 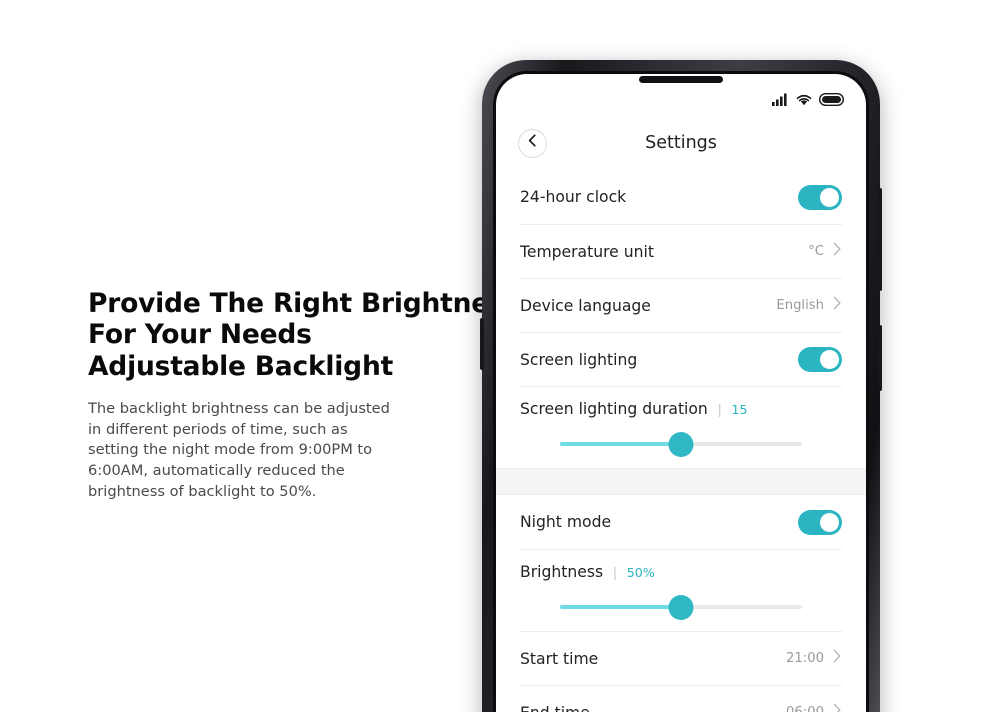 I want to click on settings-row-end-time: End time 06:00, so click(x=681, y=698).